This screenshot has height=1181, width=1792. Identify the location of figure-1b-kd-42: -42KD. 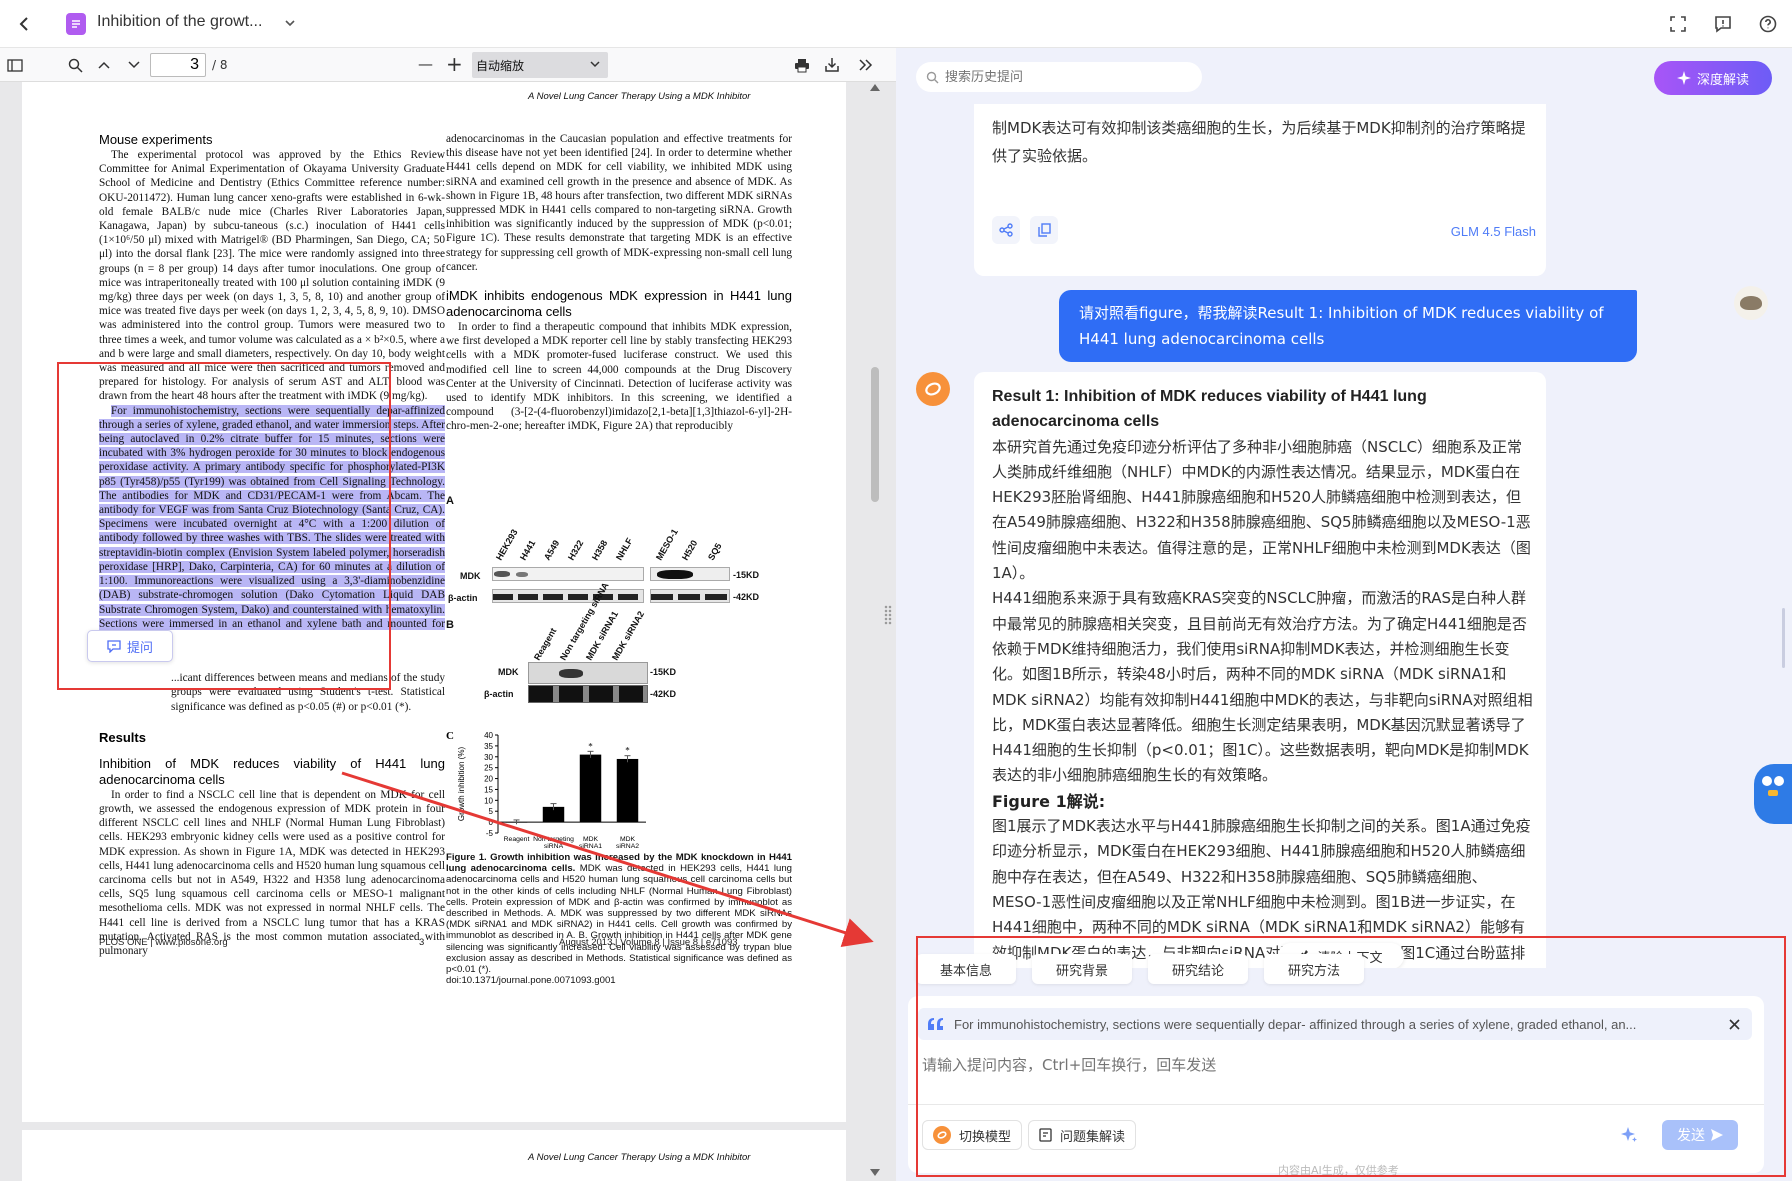
(663, 694).